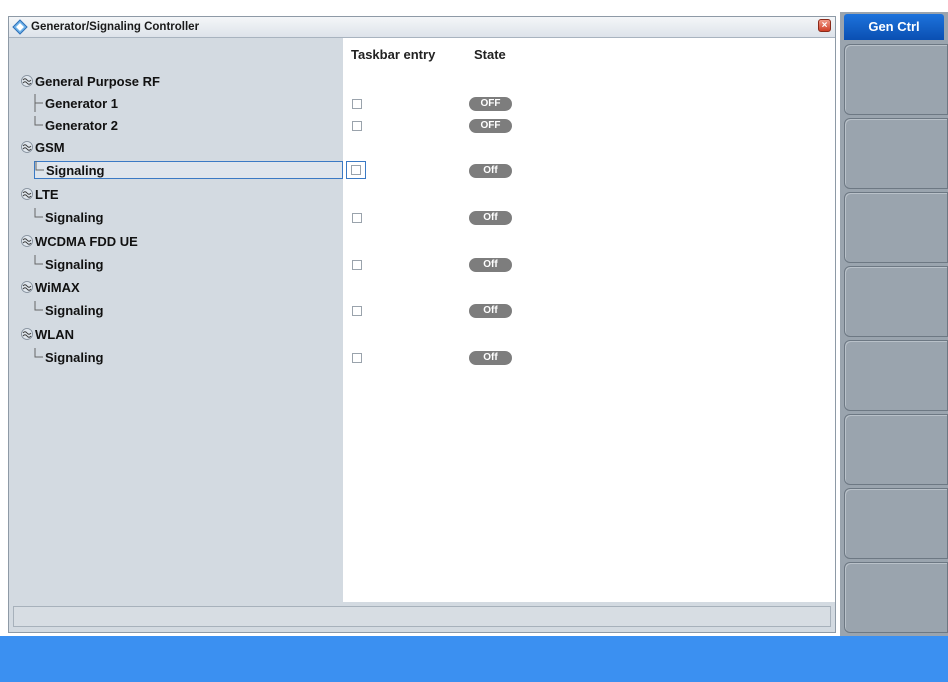 This screenshot has height=682, width=948. I want to click on tree-item-wcdma-signaling: Signaling, so click(69, 264).